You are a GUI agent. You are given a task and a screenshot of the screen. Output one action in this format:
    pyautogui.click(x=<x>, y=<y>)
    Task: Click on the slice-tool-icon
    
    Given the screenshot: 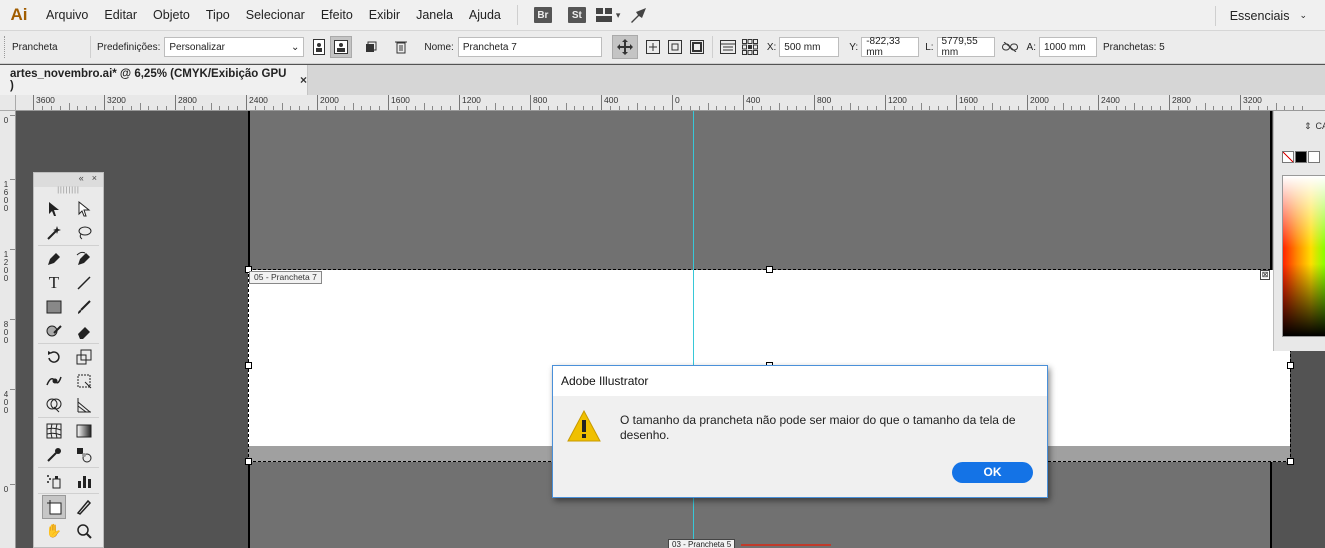 What is the action you would take?
    pyautogui.click(x=84, y=507)
    